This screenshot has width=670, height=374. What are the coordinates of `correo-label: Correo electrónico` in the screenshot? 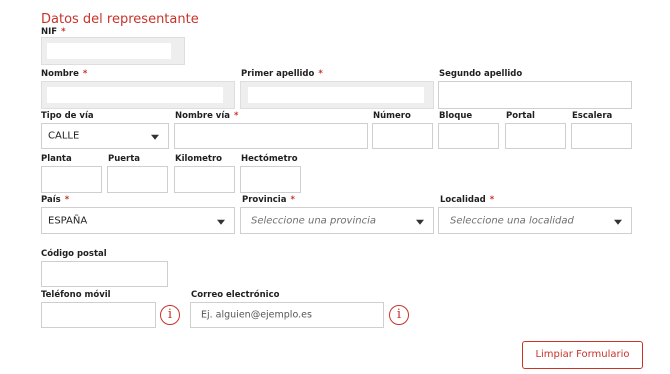 It's located at (235, 295).